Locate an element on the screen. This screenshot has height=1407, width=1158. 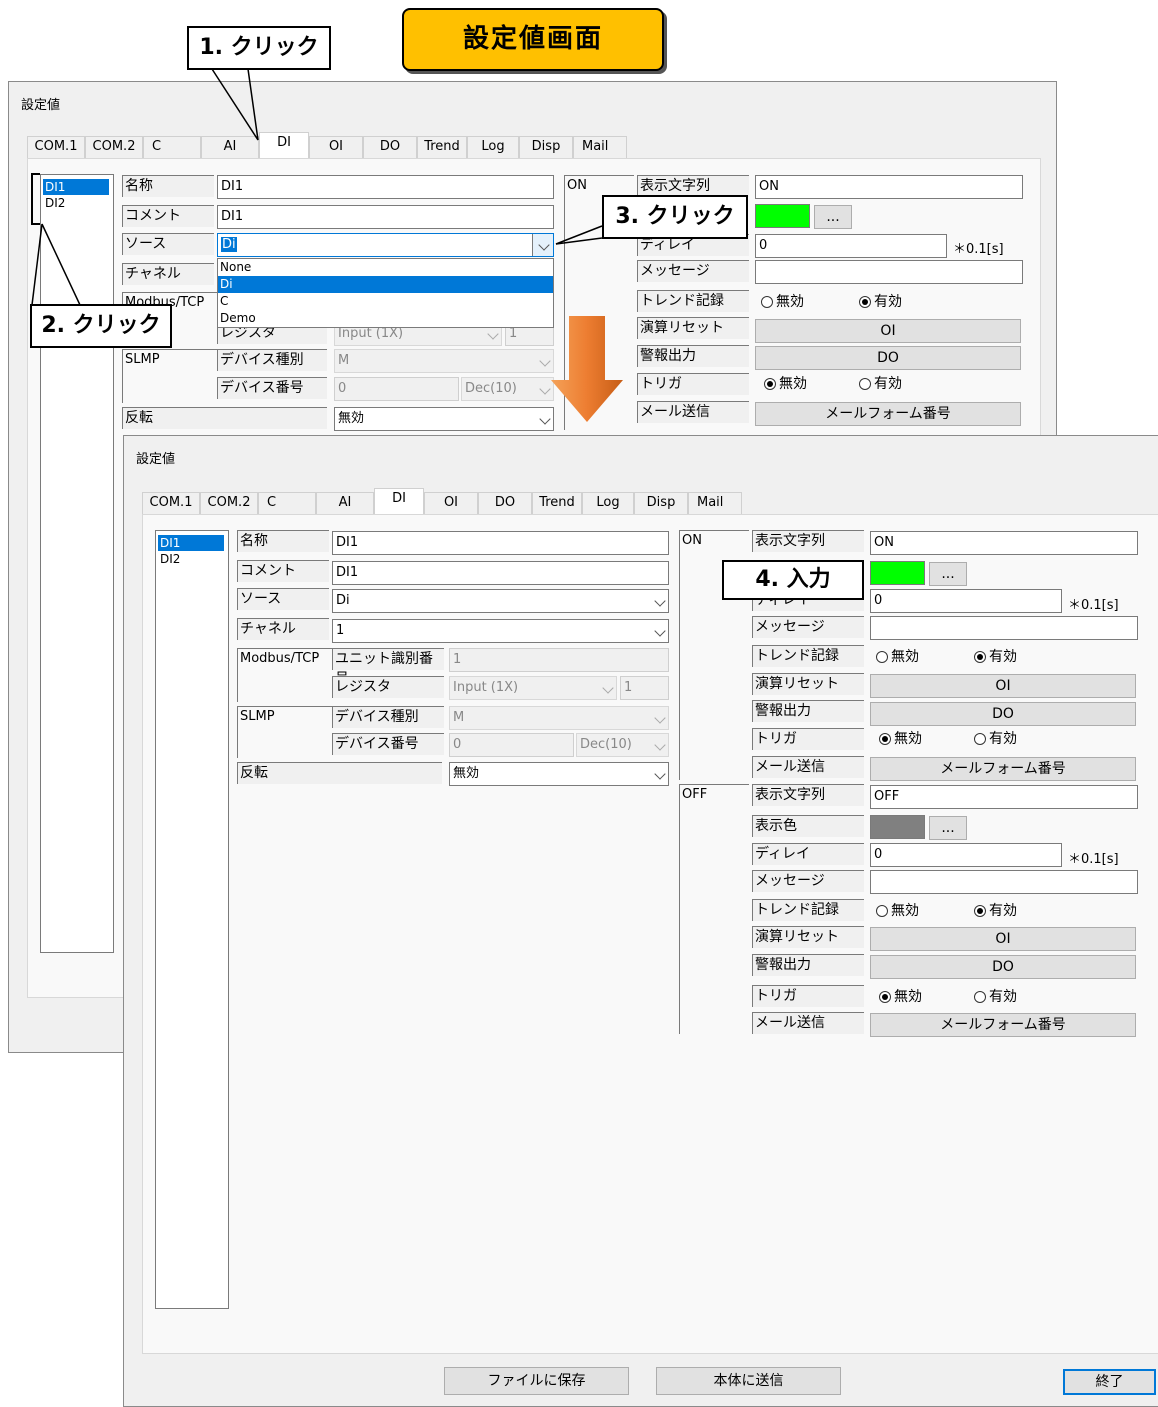
tab-trend: Trend is located at coordinates (557, 503).